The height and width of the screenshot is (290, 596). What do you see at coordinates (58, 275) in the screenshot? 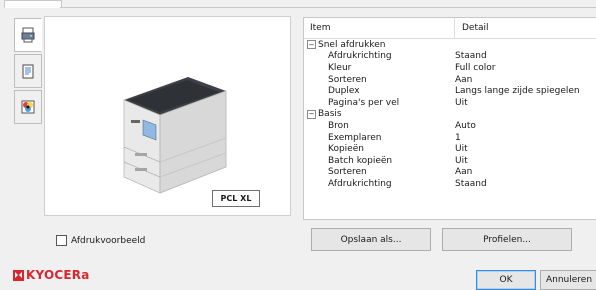
I see `kyocera-logo-text: KYOCERa` at bounding box center [58, 275].